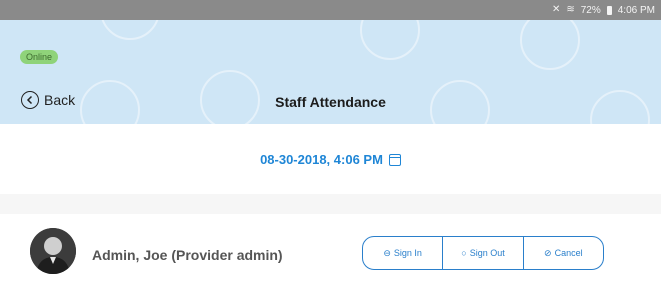 This screenshot has width=661, height=304. Describe the element at coordinates (53, 251) in the screenshot. I see `avatar` at that location.